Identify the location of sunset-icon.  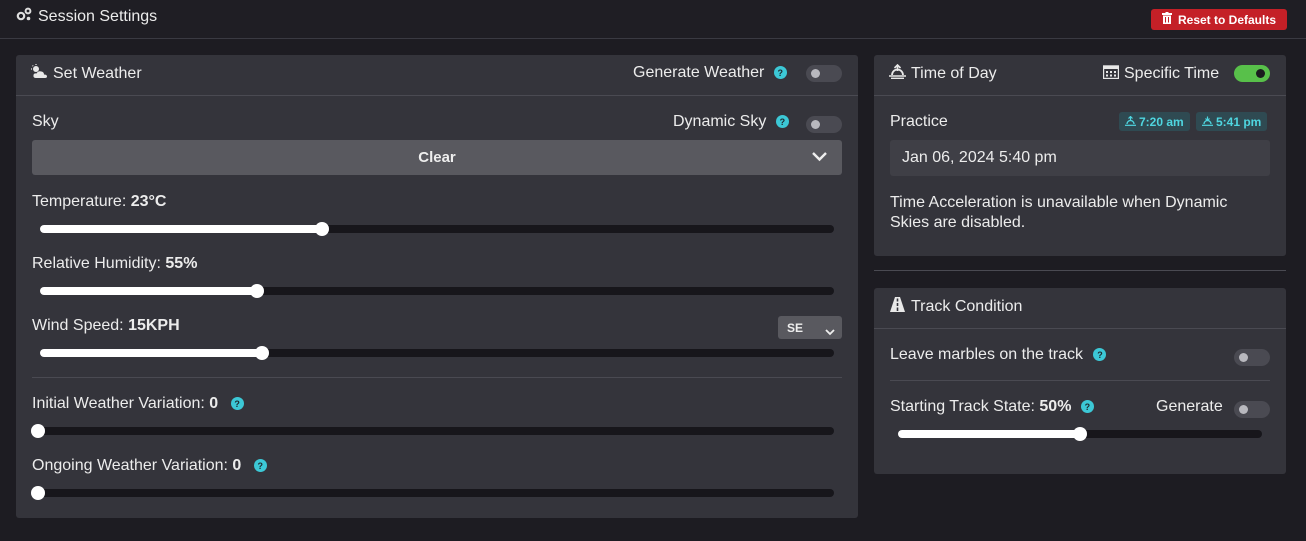
(1207, 122).